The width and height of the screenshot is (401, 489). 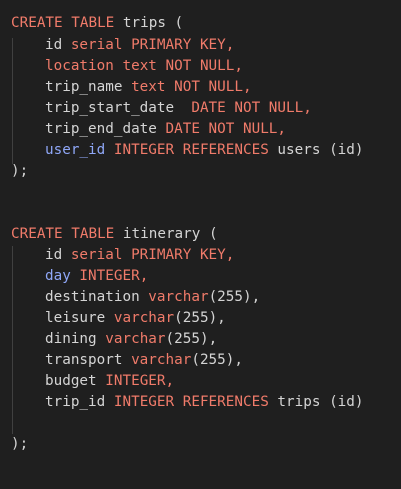 I want to click on code-line: budget INTEGER,, so click(x=92, y=381).